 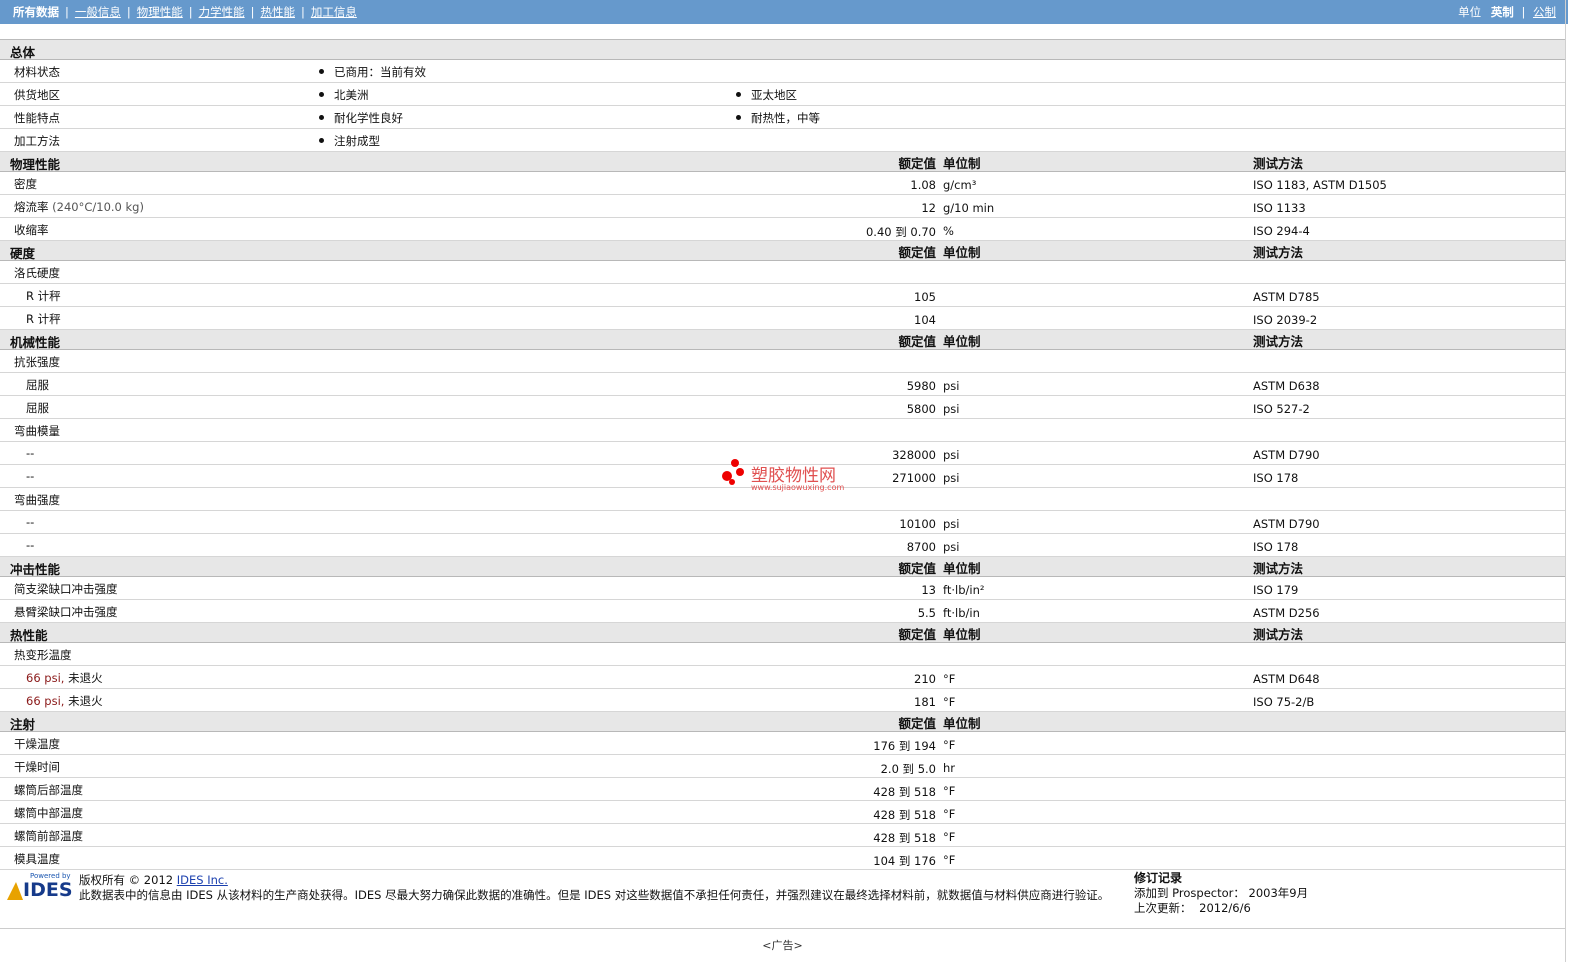 I want to click on property-unit: ft·lb/in², so click(x=964, y=590).